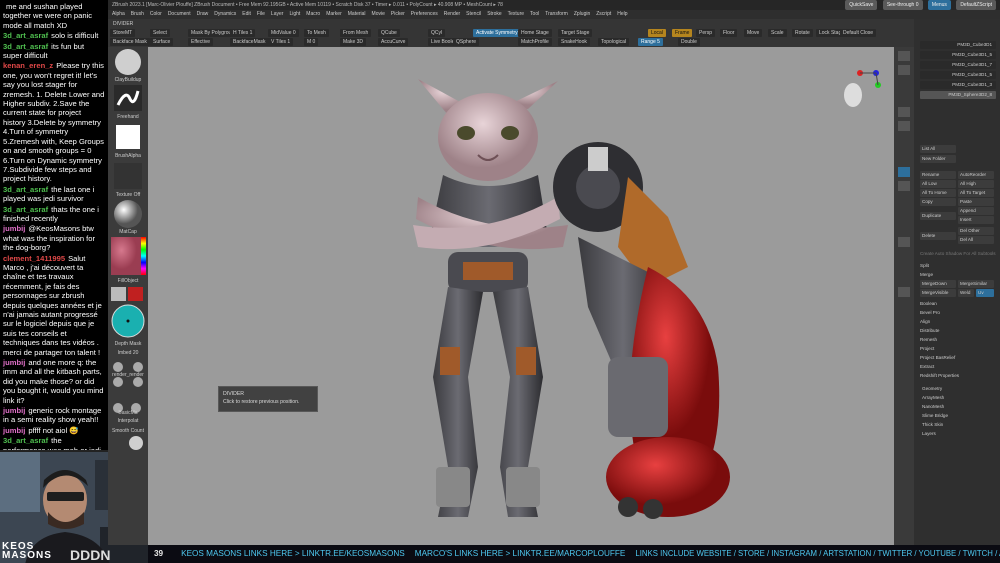 The width and height of the screenshot is (1000, 563). What do you see at coordinates (316, 33) in the screenshot?
I see `toolbar-button: To Mesh` at bounding box center [316, 33].